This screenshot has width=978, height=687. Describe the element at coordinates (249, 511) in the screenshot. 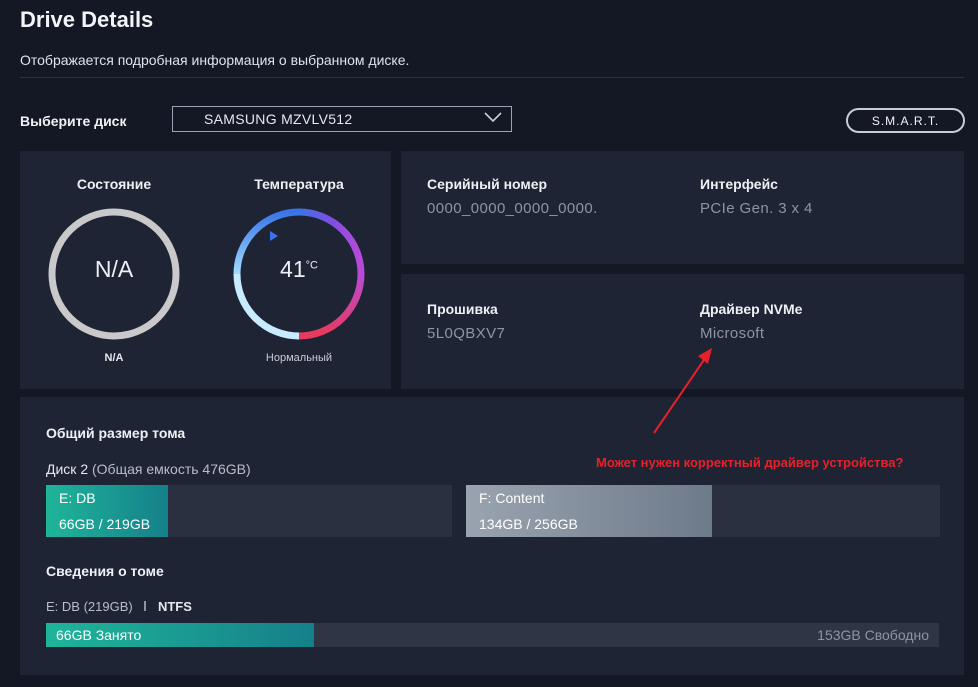

I see `partition-e-bar: E: DB 66GB / 219GB` at that location.